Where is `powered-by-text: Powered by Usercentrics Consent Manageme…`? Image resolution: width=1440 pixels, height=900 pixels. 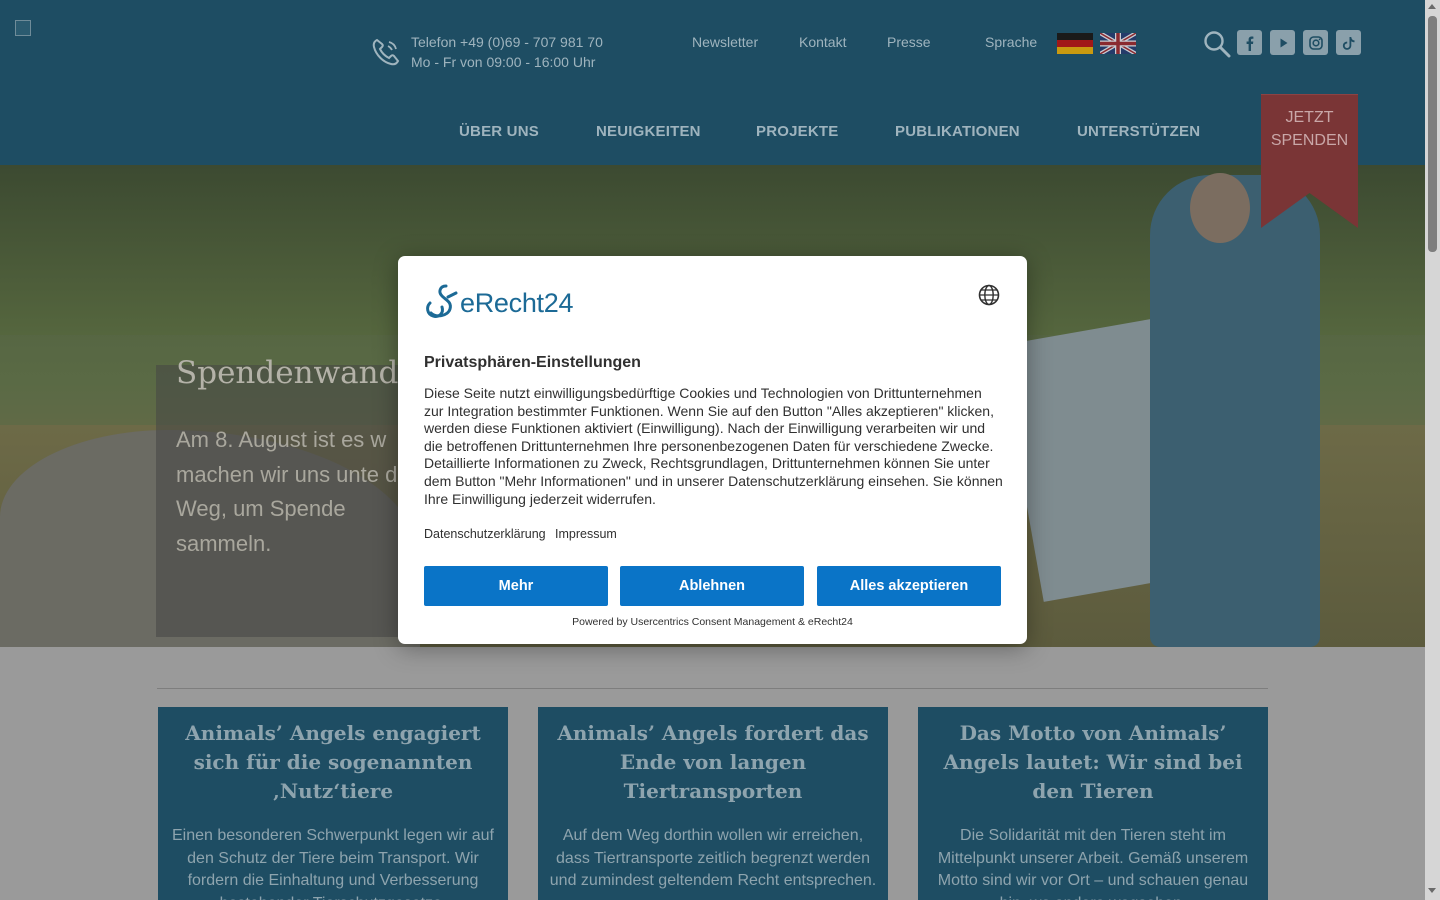 powered-by-text: Powered by Usercentrics Consent Manageme… is located at coordinates (712, 622).